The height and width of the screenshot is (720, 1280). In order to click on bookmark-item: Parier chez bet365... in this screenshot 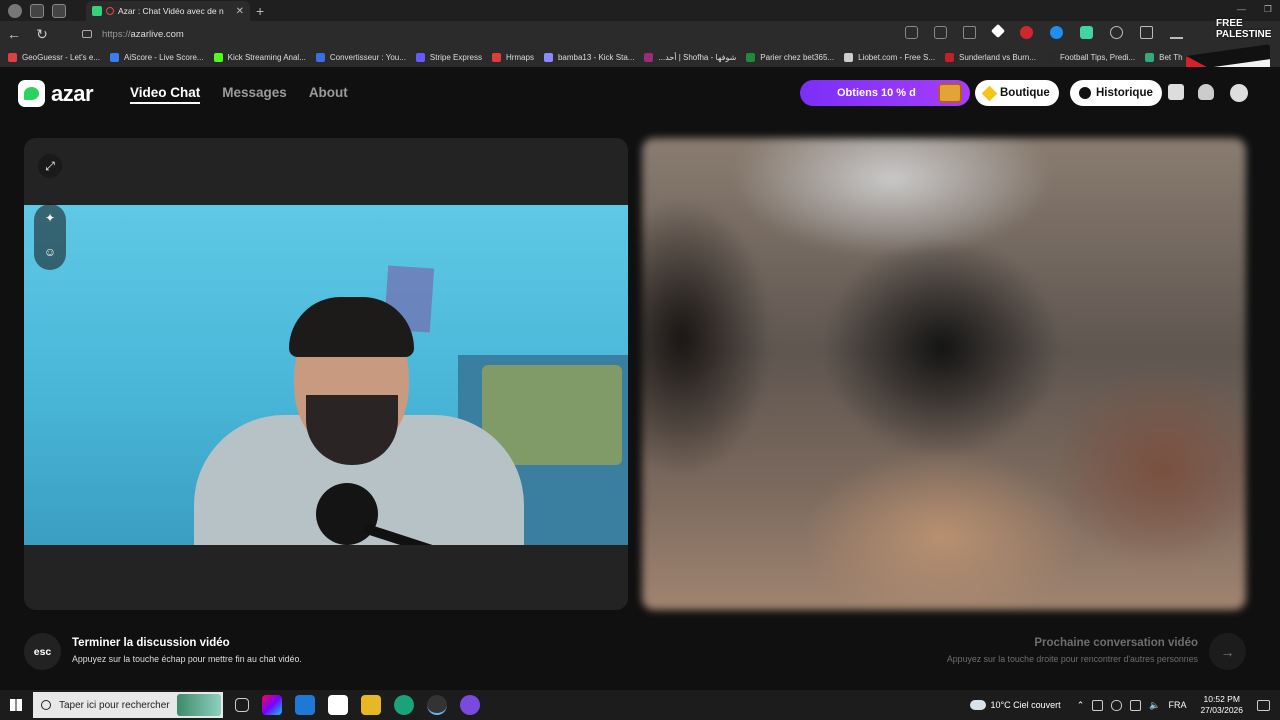, I will do `click(790, 57)`.